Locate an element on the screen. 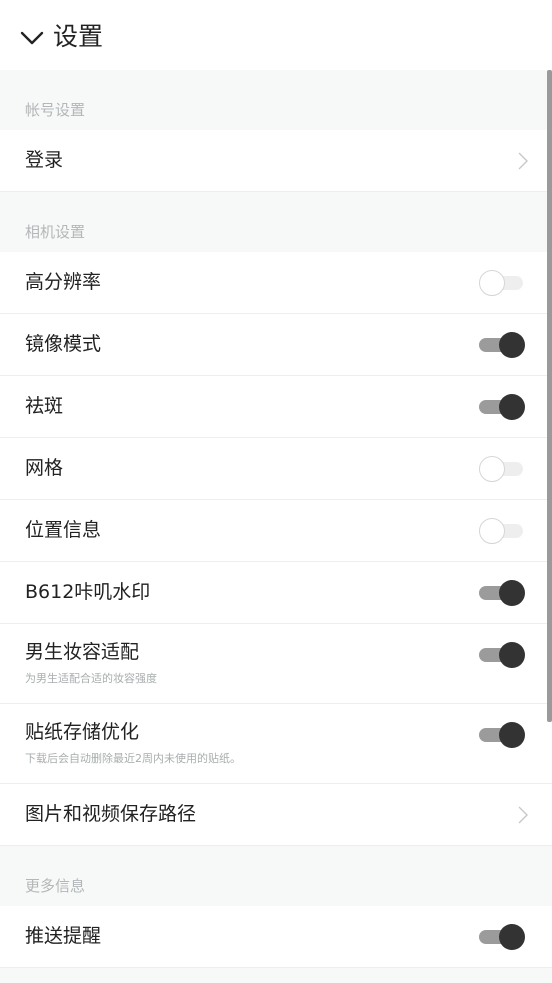 The width and height of the screenshot is (552, 983). setting-row-watermark: B612咔叽水印 is located at coordinates (276, 593).